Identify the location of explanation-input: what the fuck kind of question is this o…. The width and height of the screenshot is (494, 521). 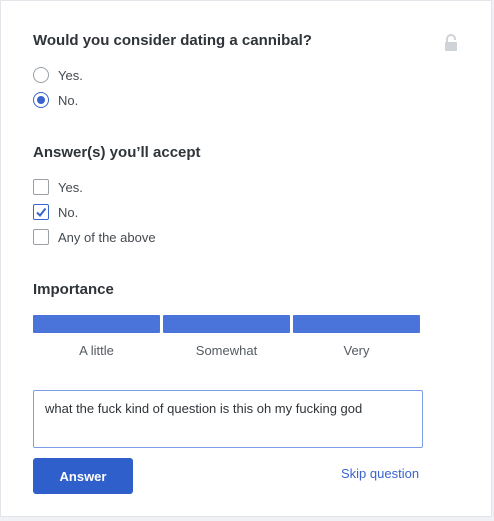
(228, 419).